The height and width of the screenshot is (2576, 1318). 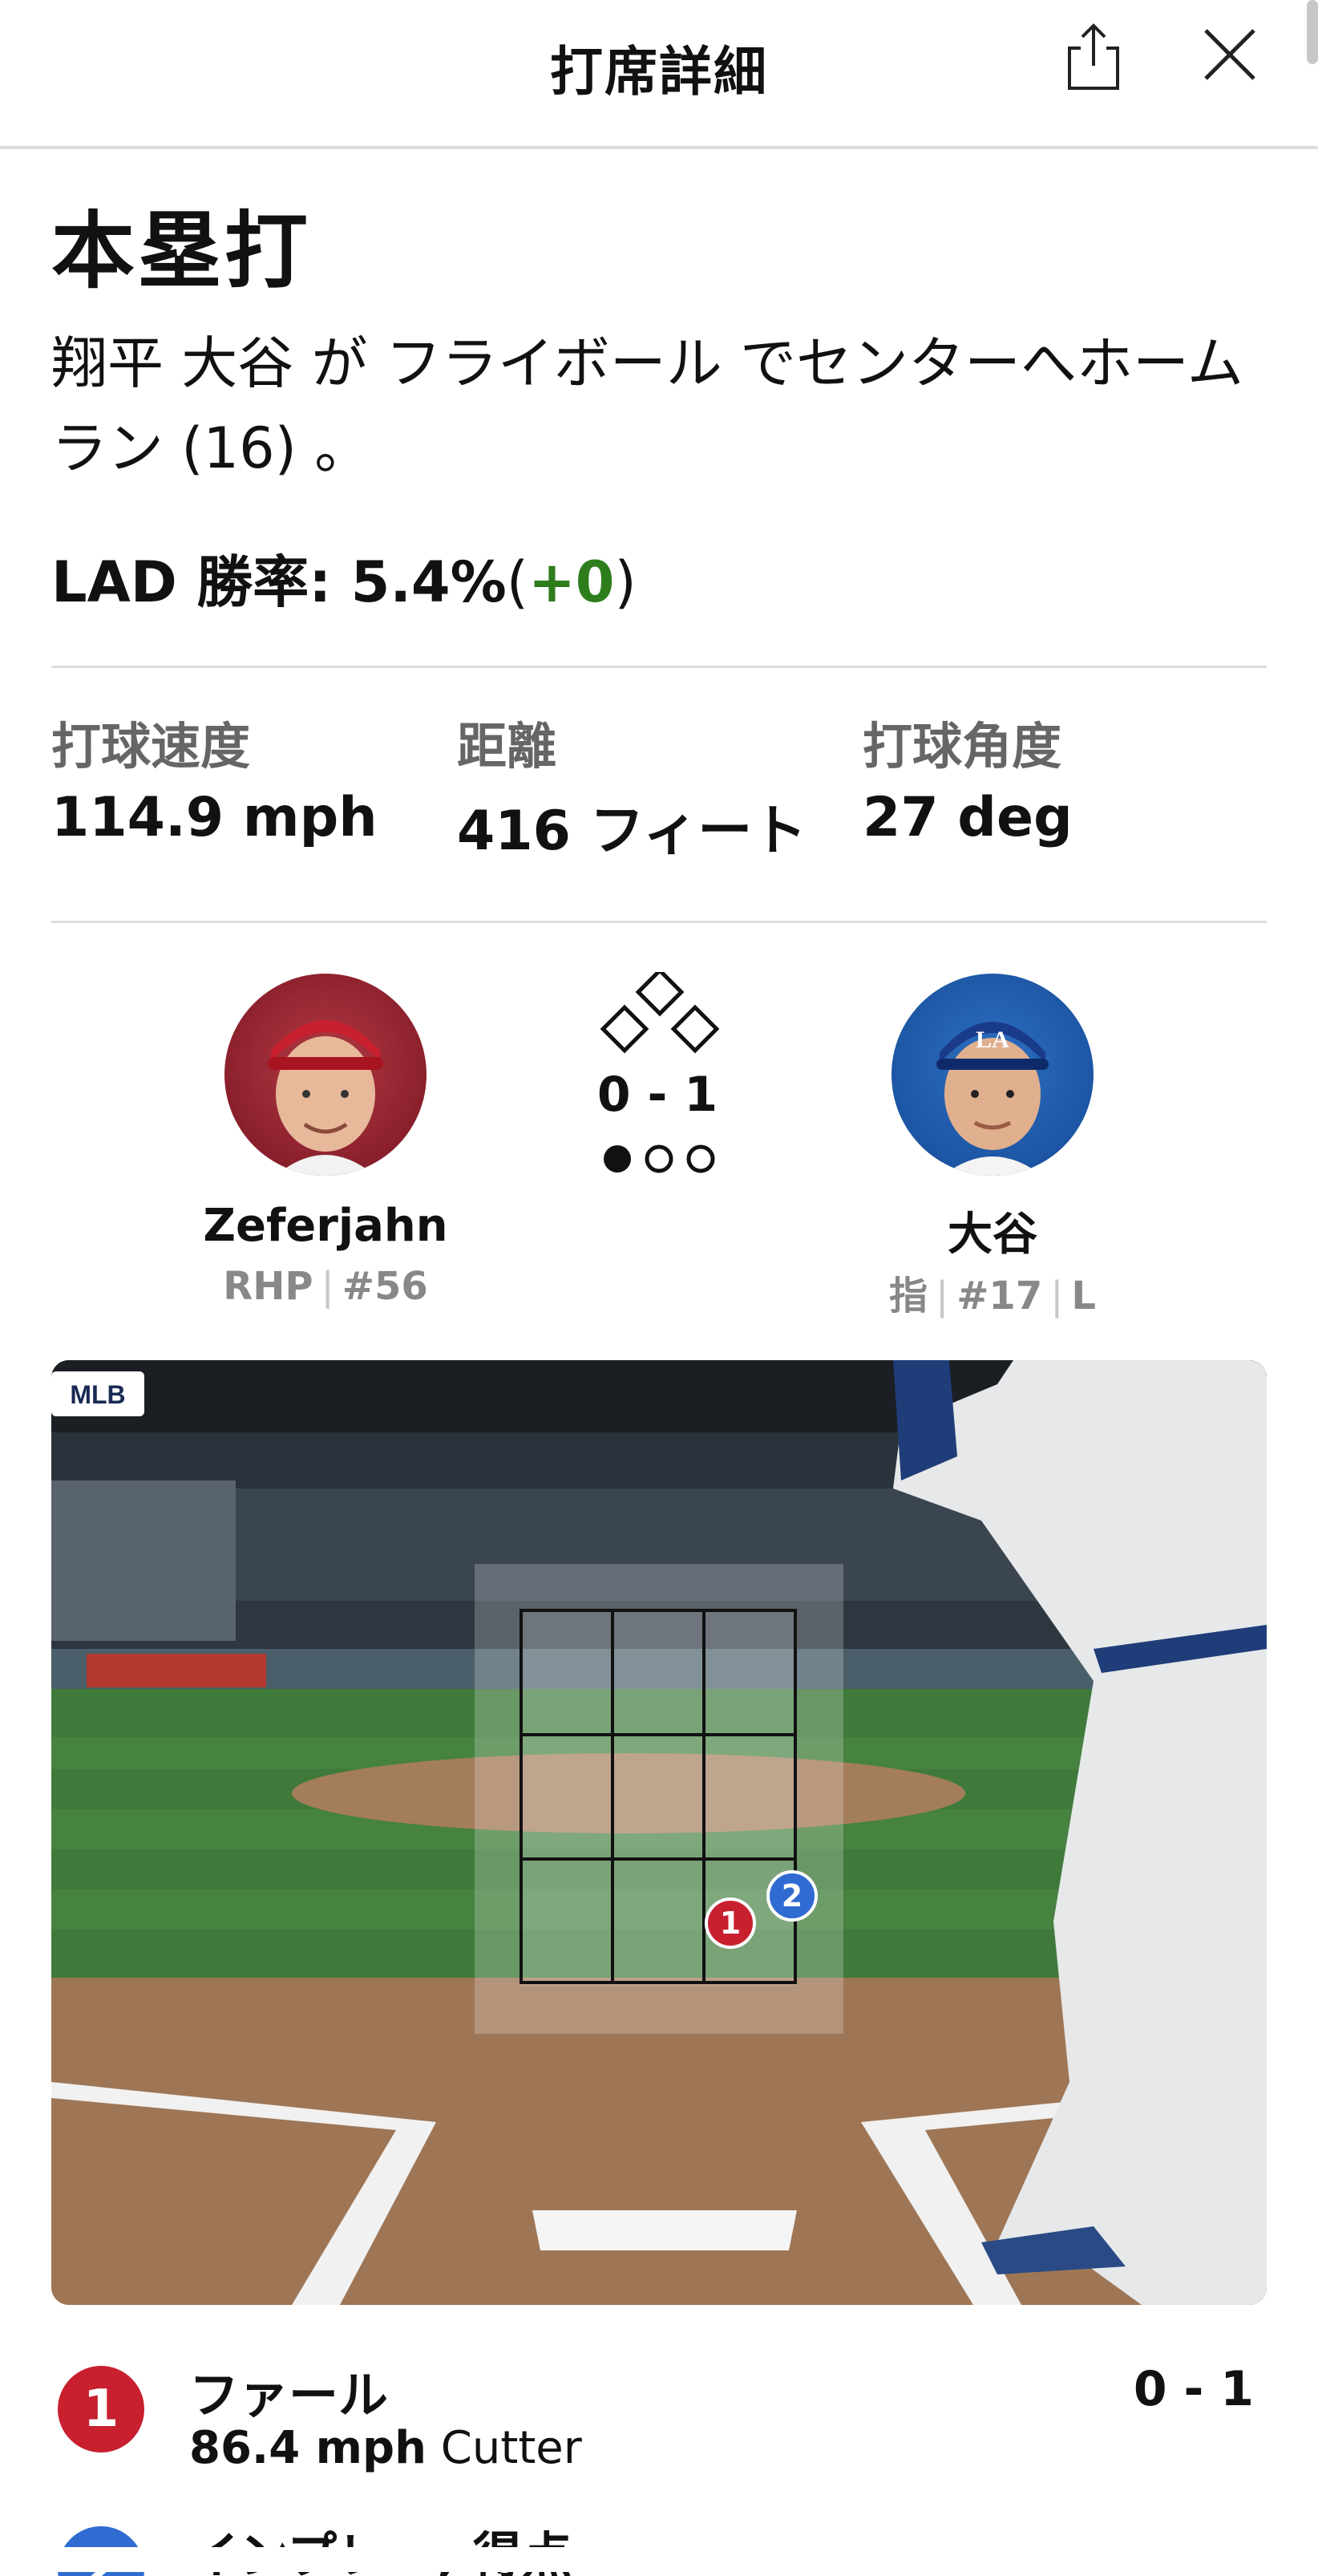 I want to click on win-probability: LAD 勝率: 5.4%(+0), so click(x=344, y=577).